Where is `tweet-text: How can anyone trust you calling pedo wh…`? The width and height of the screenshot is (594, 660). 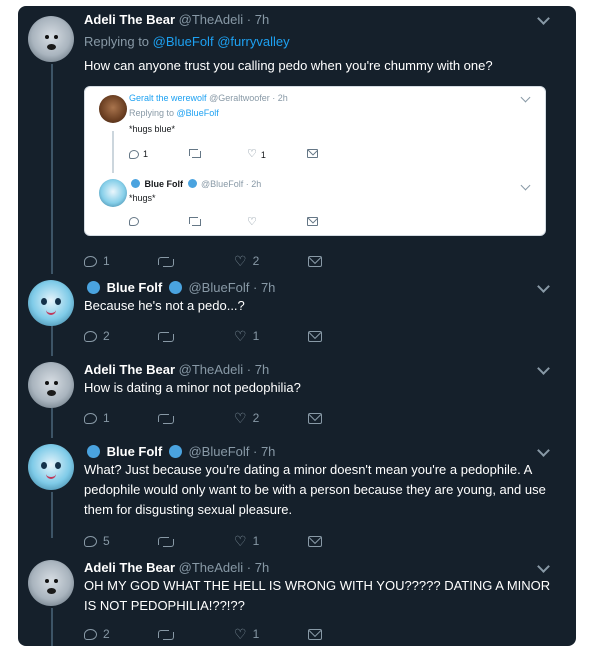
tweet-text: How can anyone trust you calling pedo wh… is located at coordinates (288, 65).